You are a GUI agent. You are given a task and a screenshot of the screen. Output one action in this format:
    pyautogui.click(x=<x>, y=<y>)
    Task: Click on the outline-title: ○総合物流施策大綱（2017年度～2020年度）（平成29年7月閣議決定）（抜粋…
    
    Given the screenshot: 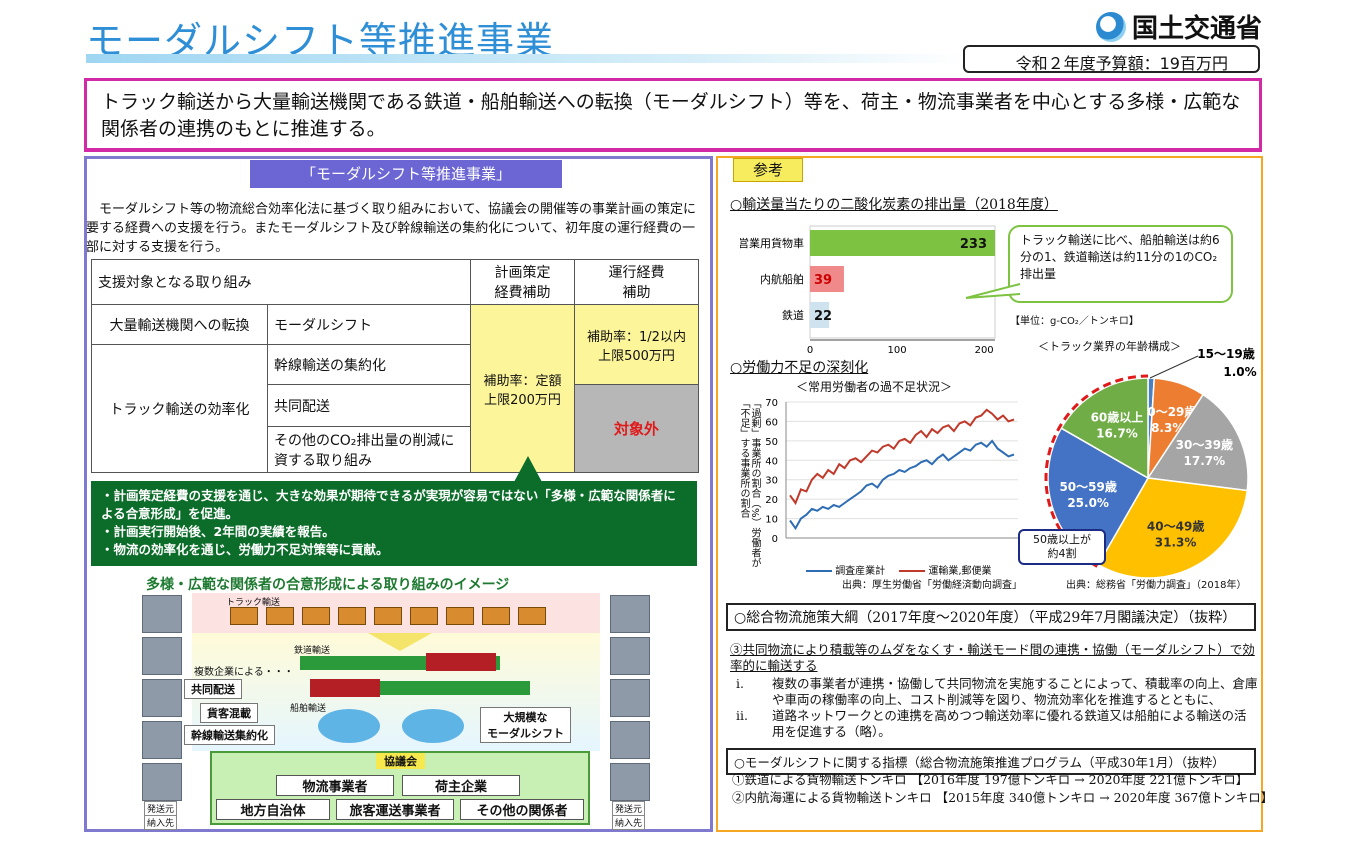 What is the action you would take?
    pyautogui.click(x=991, y=617)
    